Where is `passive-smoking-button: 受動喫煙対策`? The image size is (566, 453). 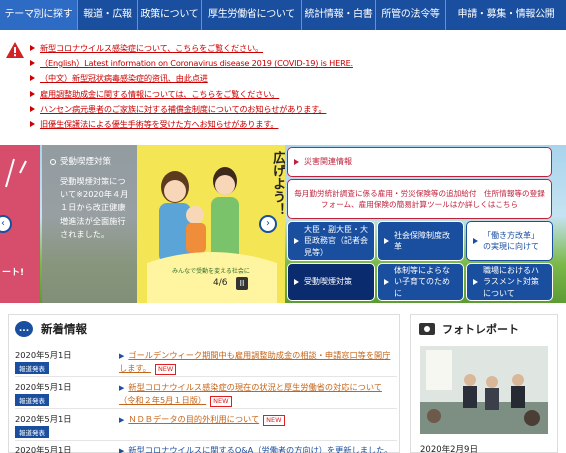
passive-smoking-button: 受動喫煙対策 is located at coordinates (331, 282).